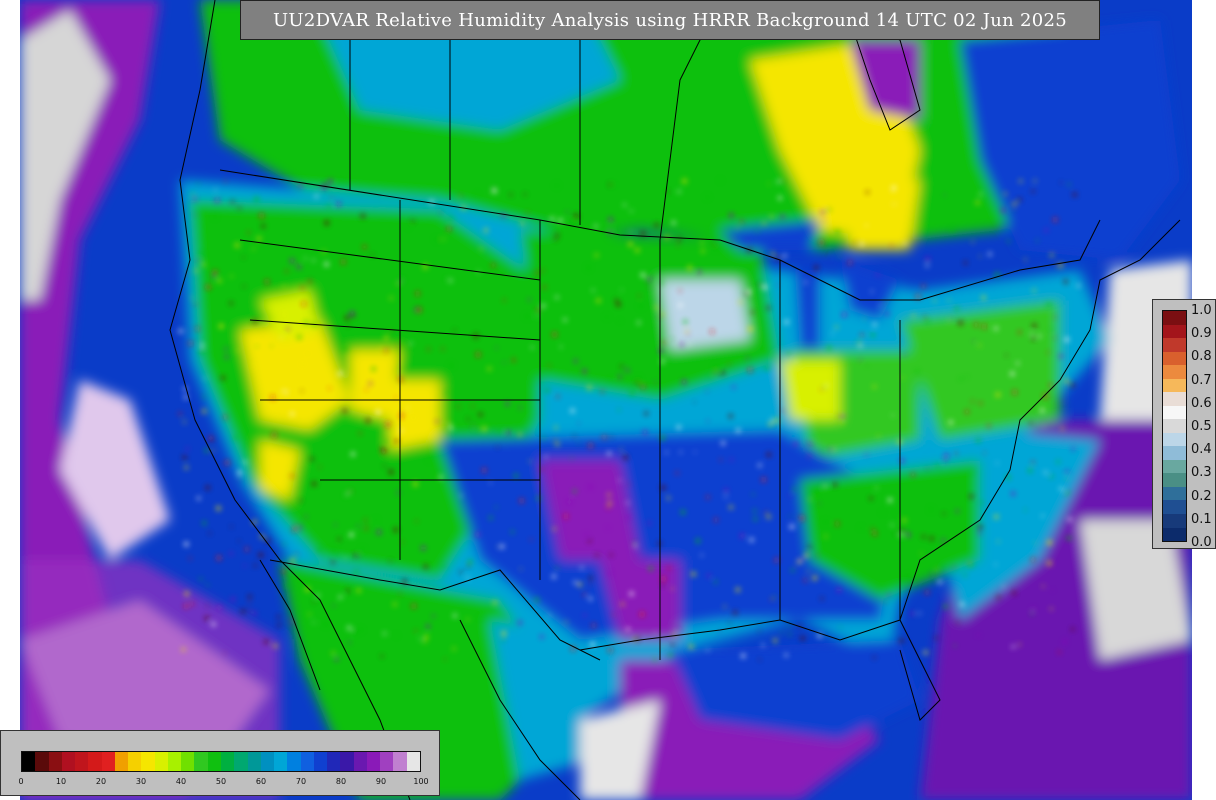  I want to click on ratio-tick-label: 0.8, so click(1201, 357).